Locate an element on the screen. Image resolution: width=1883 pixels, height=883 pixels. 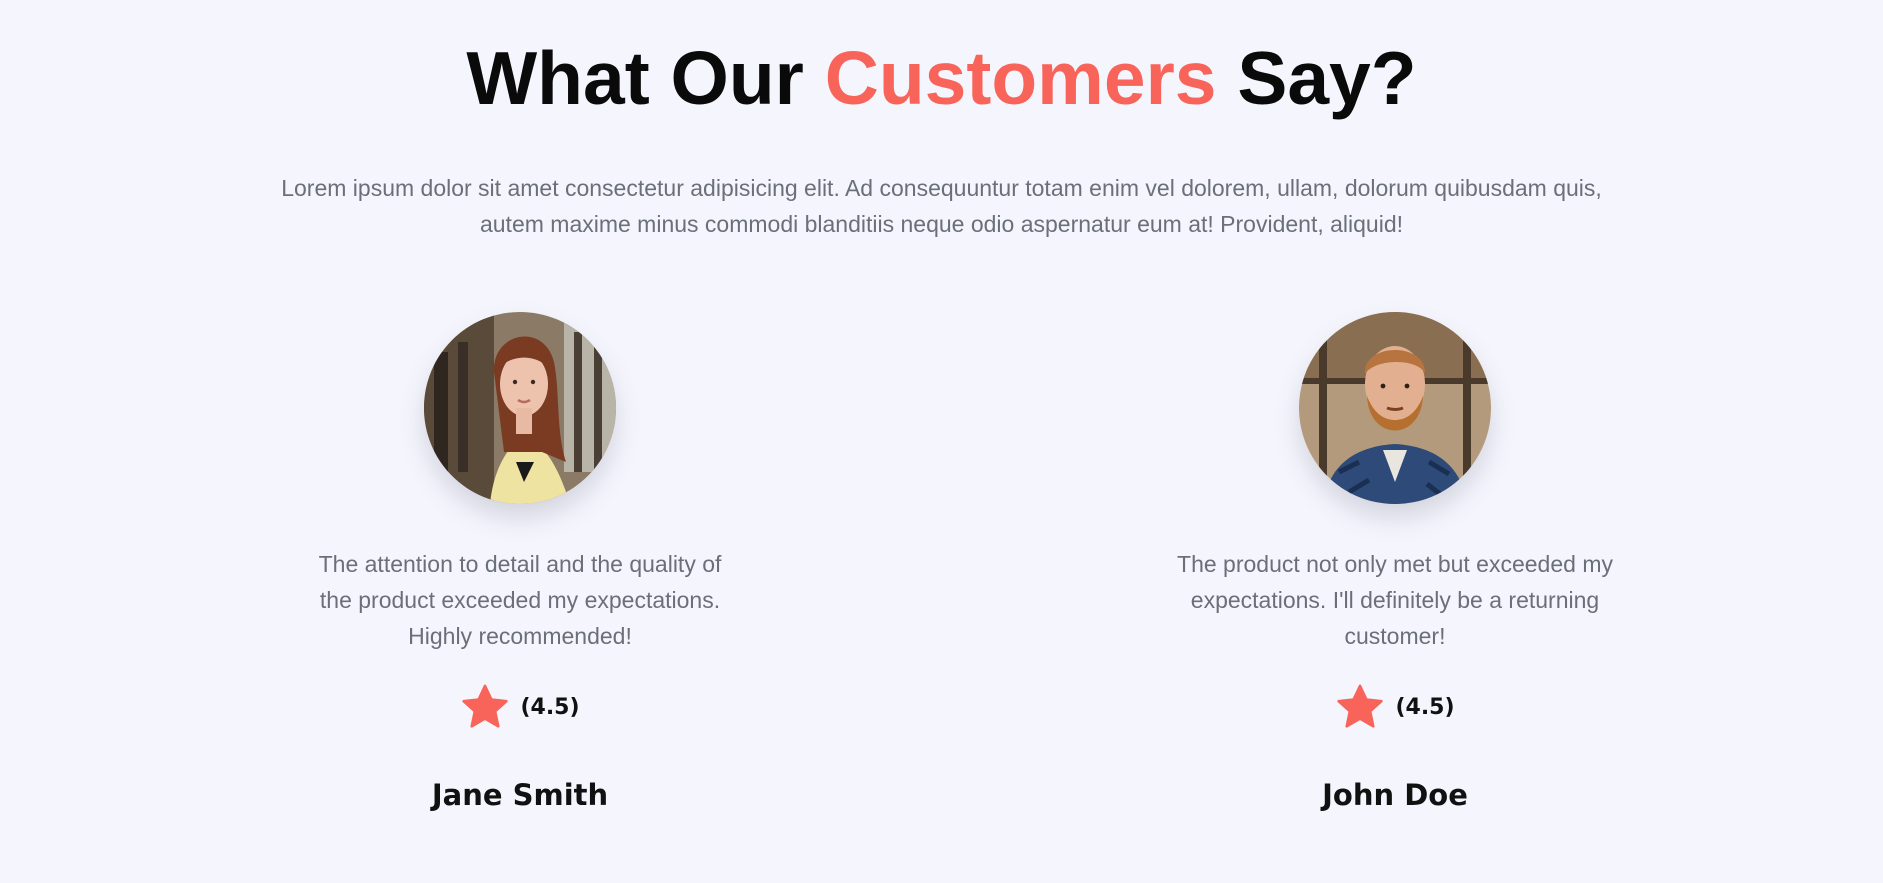
man-portrait-image is located at coordinates (1395, 408).